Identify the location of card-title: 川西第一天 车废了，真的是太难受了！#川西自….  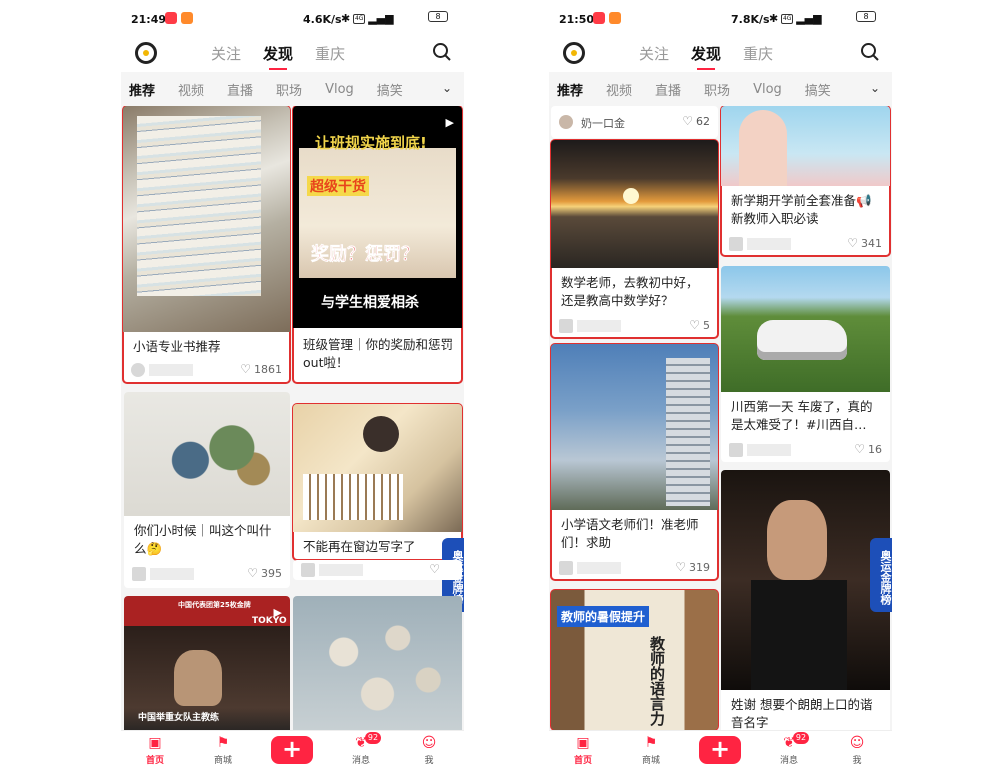
(802, 415).